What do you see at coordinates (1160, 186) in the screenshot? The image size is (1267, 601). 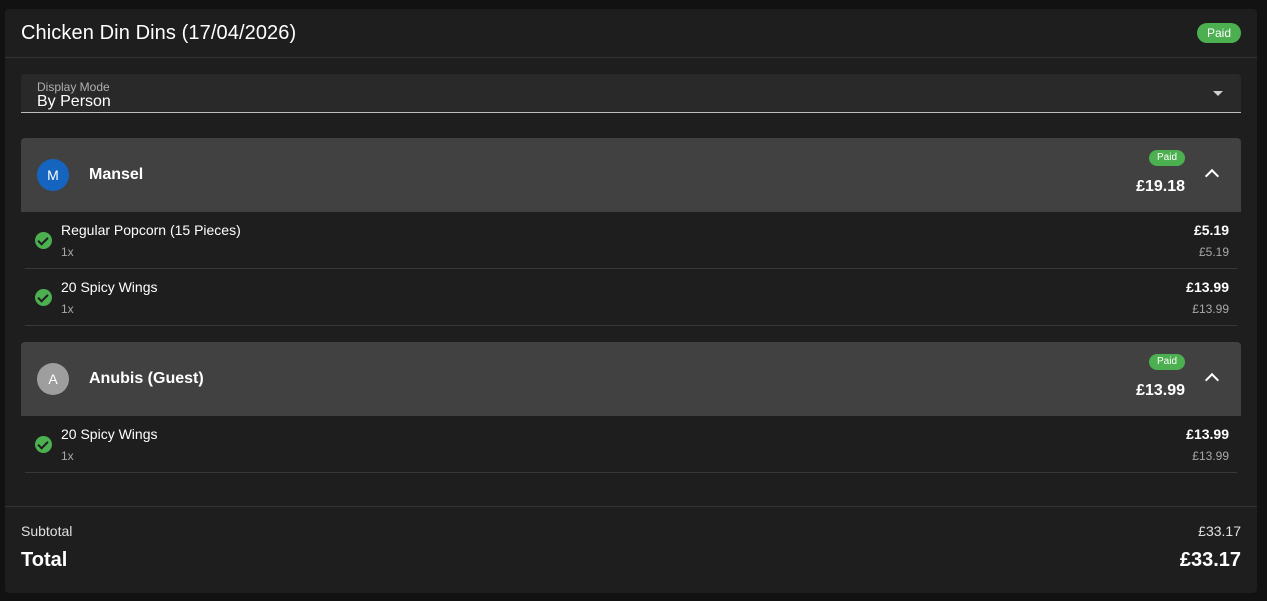 I see `person-total: £19.18` at bounding box center [1160, 186].